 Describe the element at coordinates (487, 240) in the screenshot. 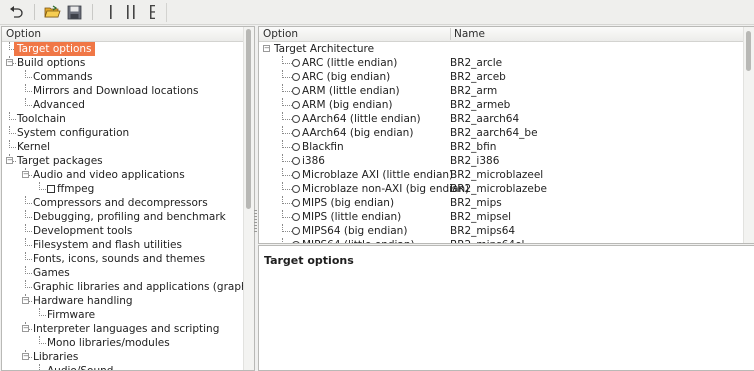

I see `option-symbol: BR2_mips64el` at that location.